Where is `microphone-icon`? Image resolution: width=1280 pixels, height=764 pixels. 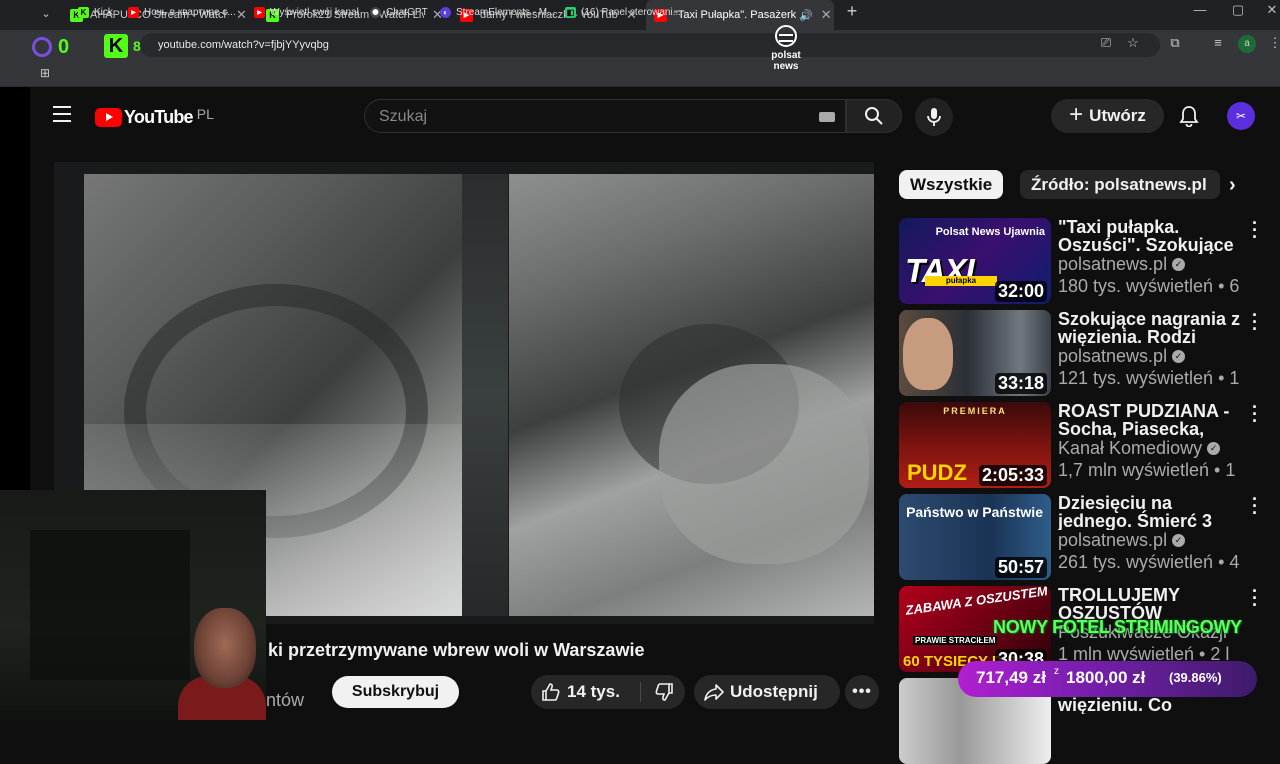
microphone-icon is located at coordinates (934, 117).